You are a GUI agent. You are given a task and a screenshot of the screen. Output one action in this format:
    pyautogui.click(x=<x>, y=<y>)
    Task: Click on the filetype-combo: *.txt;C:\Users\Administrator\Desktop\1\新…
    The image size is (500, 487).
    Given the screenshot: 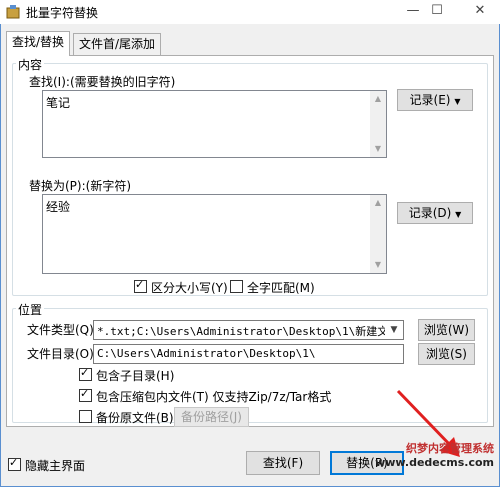 What is the action you would take?
    pyautogui.click(x=248, y=330)
    